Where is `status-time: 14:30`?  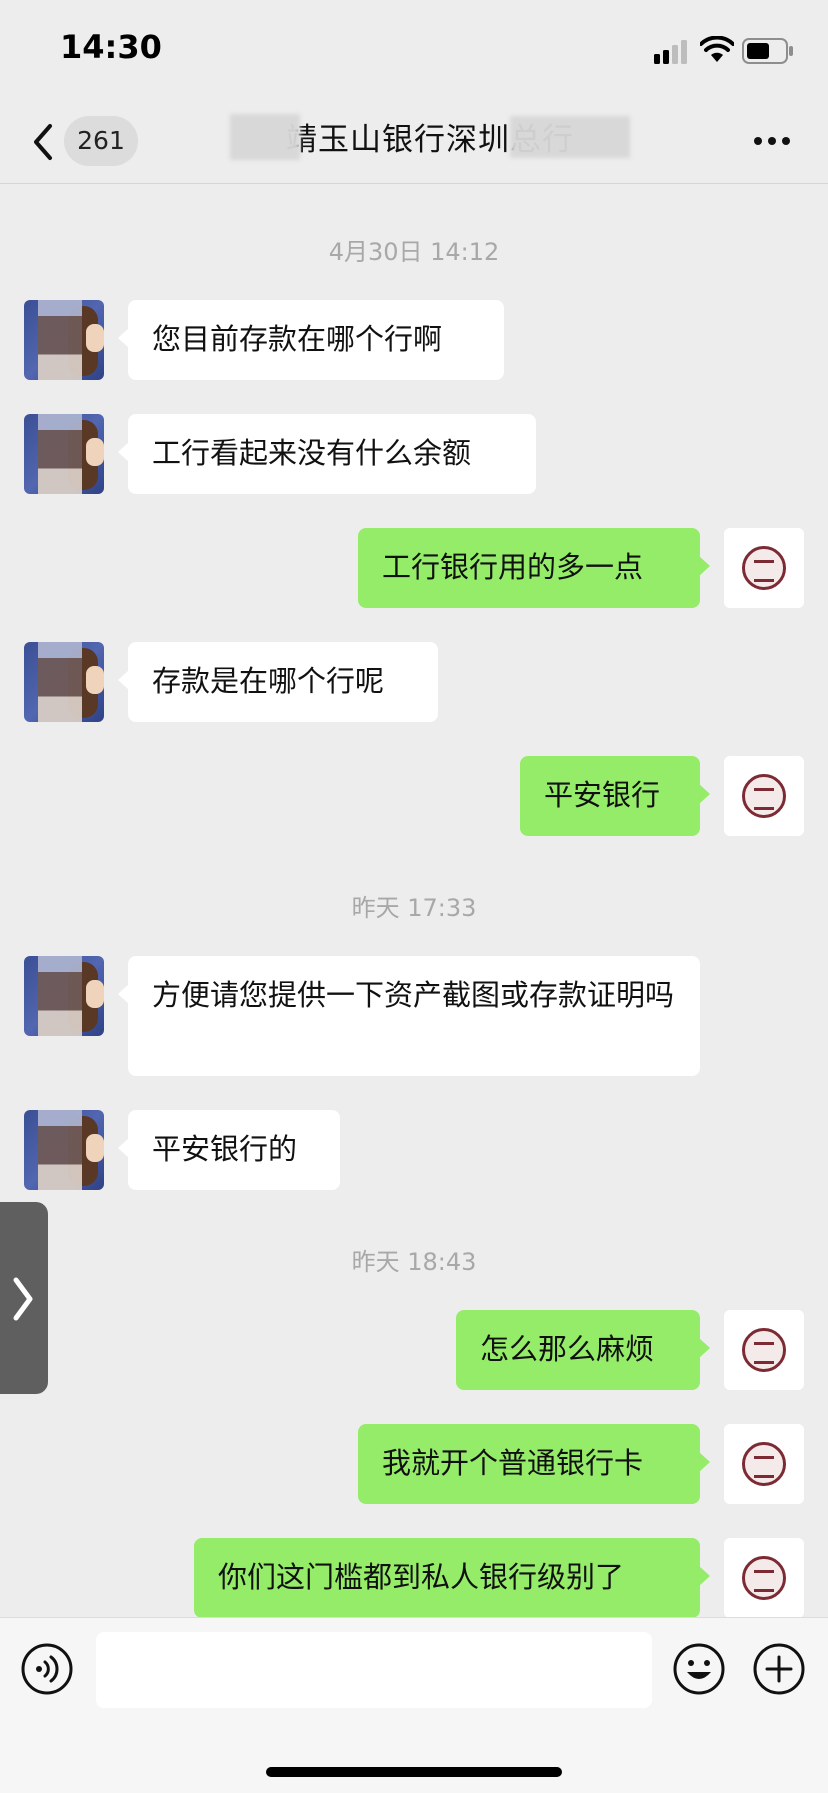 status-time: 14:30 is located at coordinates (111, 47).